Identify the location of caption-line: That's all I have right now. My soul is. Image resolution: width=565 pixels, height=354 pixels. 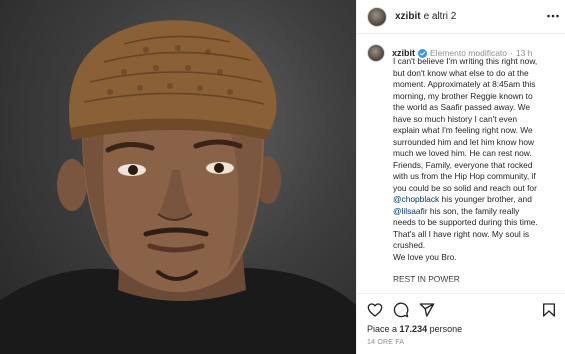
(461, 233).